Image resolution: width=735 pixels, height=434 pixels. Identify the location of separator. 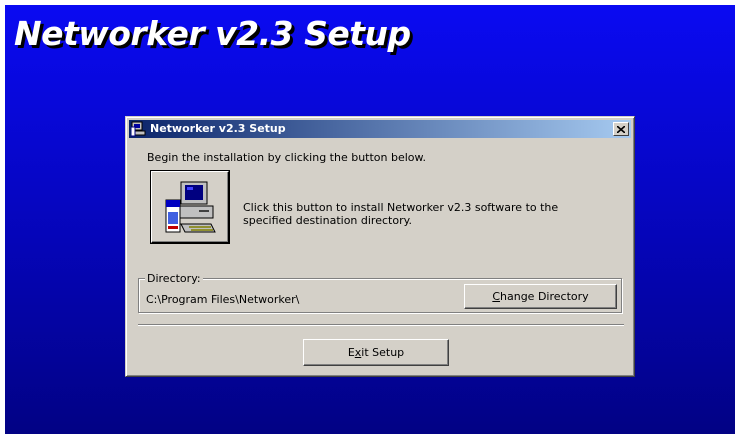
(381, 325).